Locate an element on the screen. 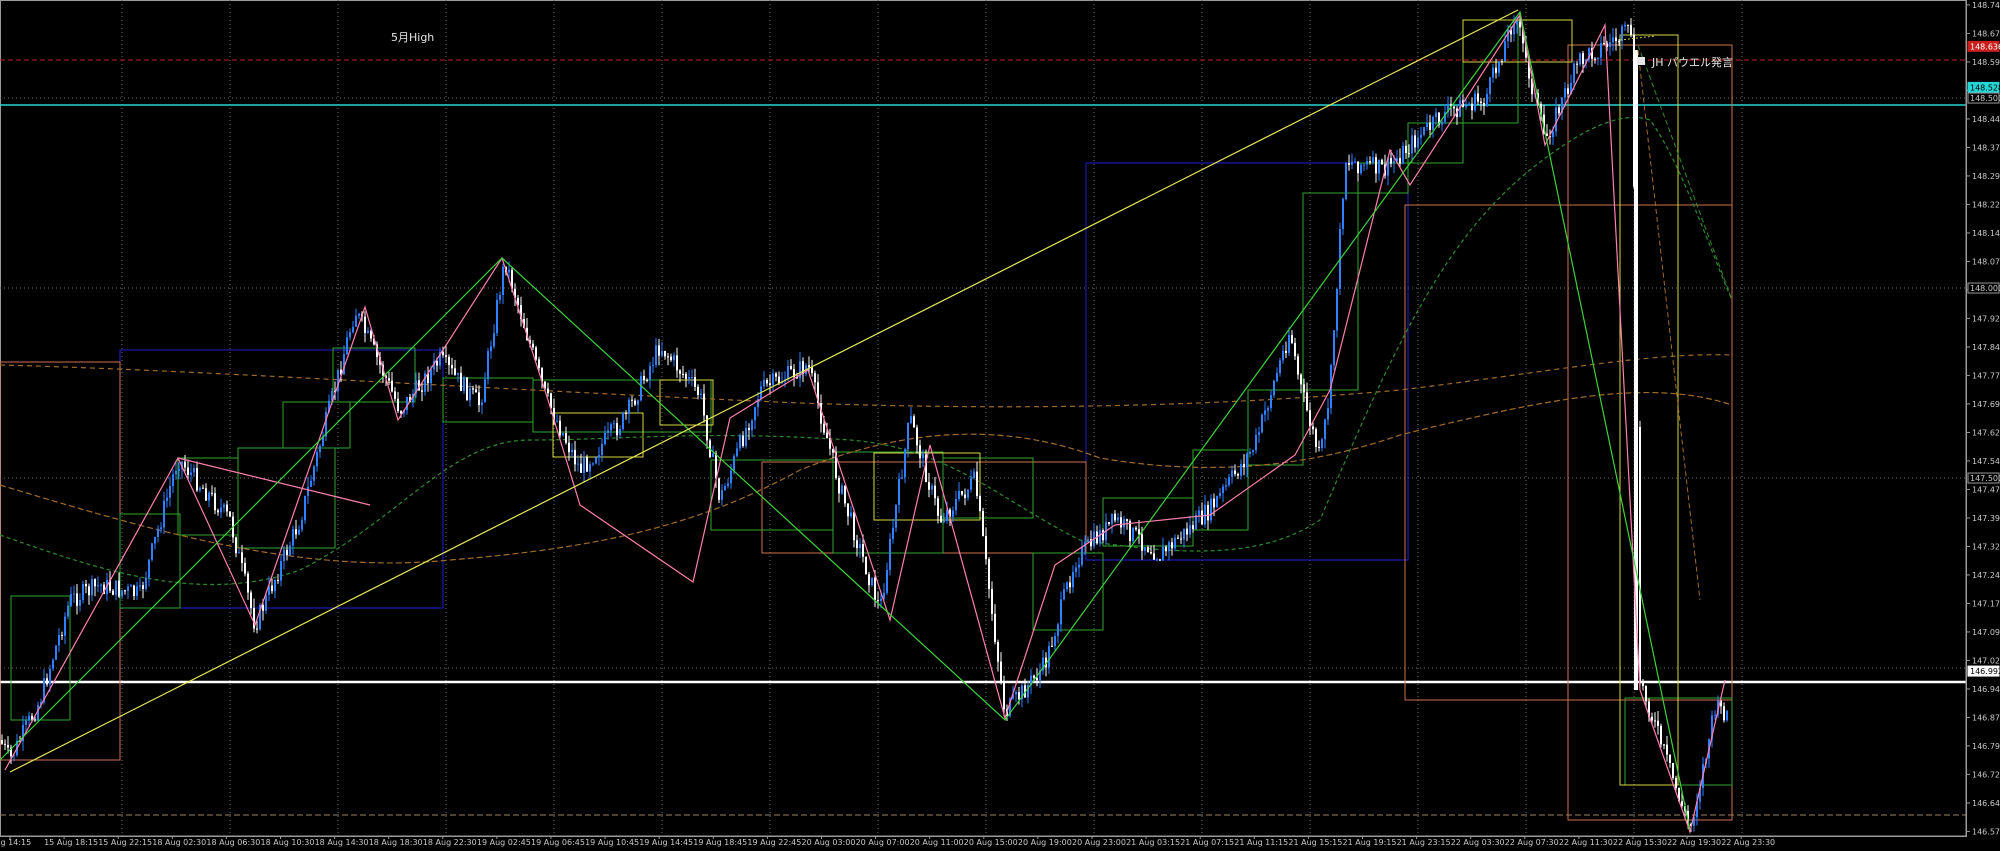 The height and width of the screenshot is (851, 2000). price-label: 147.545 is located at coordinates (1986, 461).